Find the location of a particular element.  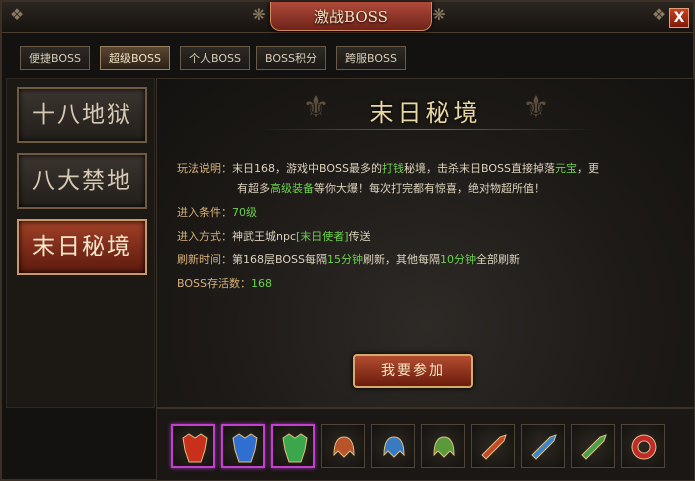

refresh-highlight: 10分钟 is located at coordinates (457, 259).